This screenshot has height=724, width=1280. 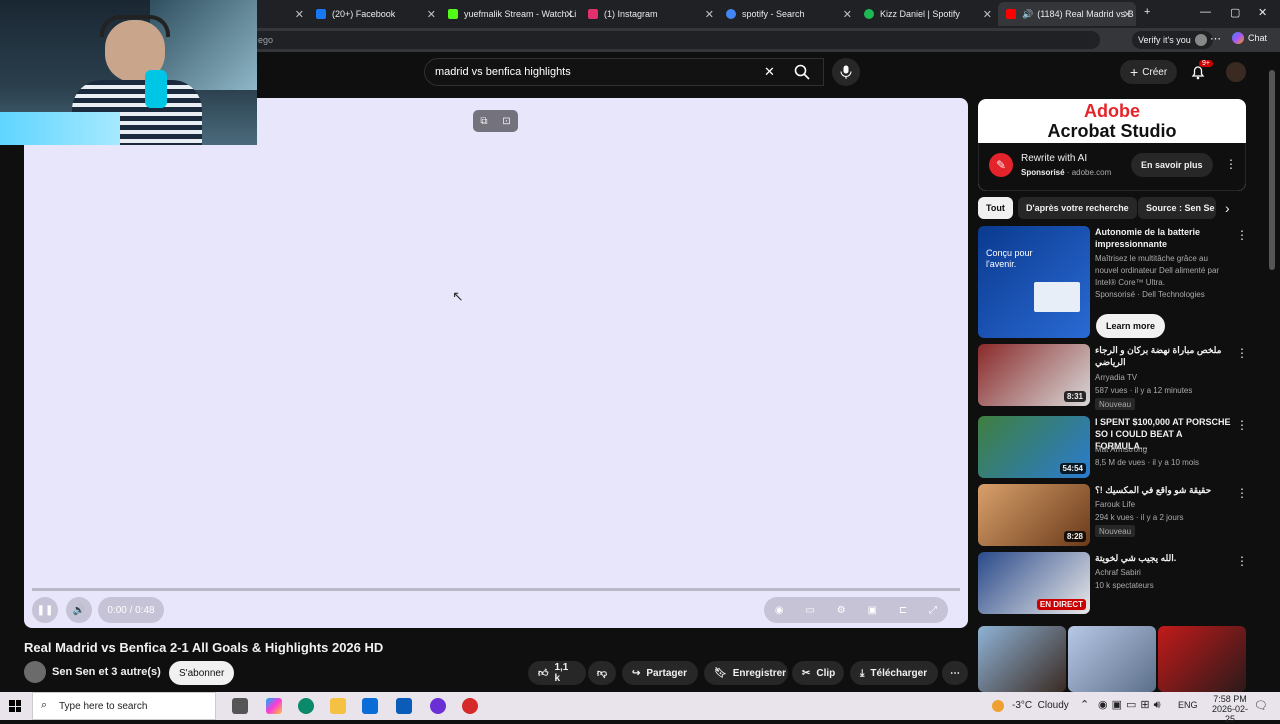 What do you see at coordinates (1147, 12) in the screenshot?
I see `new-tab-button: +` at bounding box center [1147, 12].